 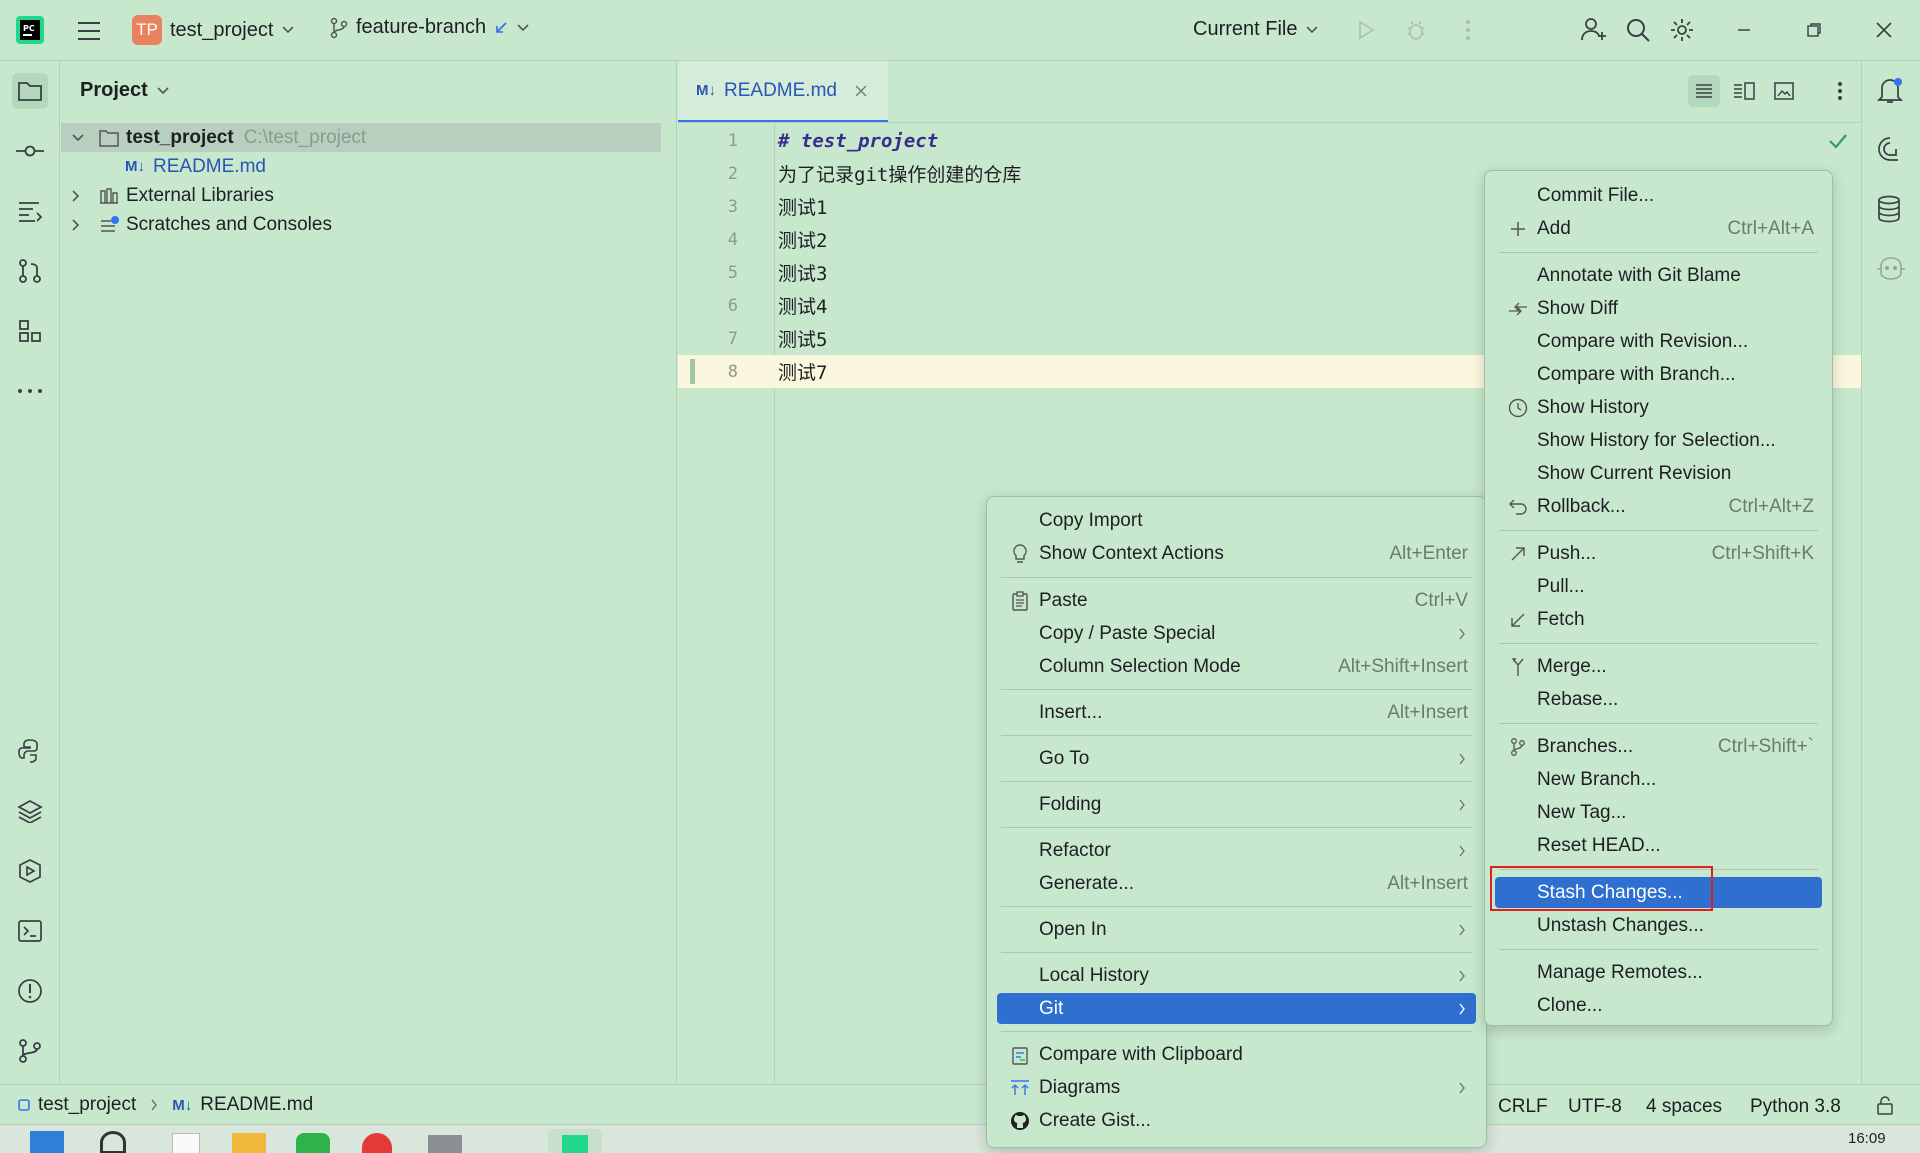 I want to click on start-icon, so click(x=47, y=1142).